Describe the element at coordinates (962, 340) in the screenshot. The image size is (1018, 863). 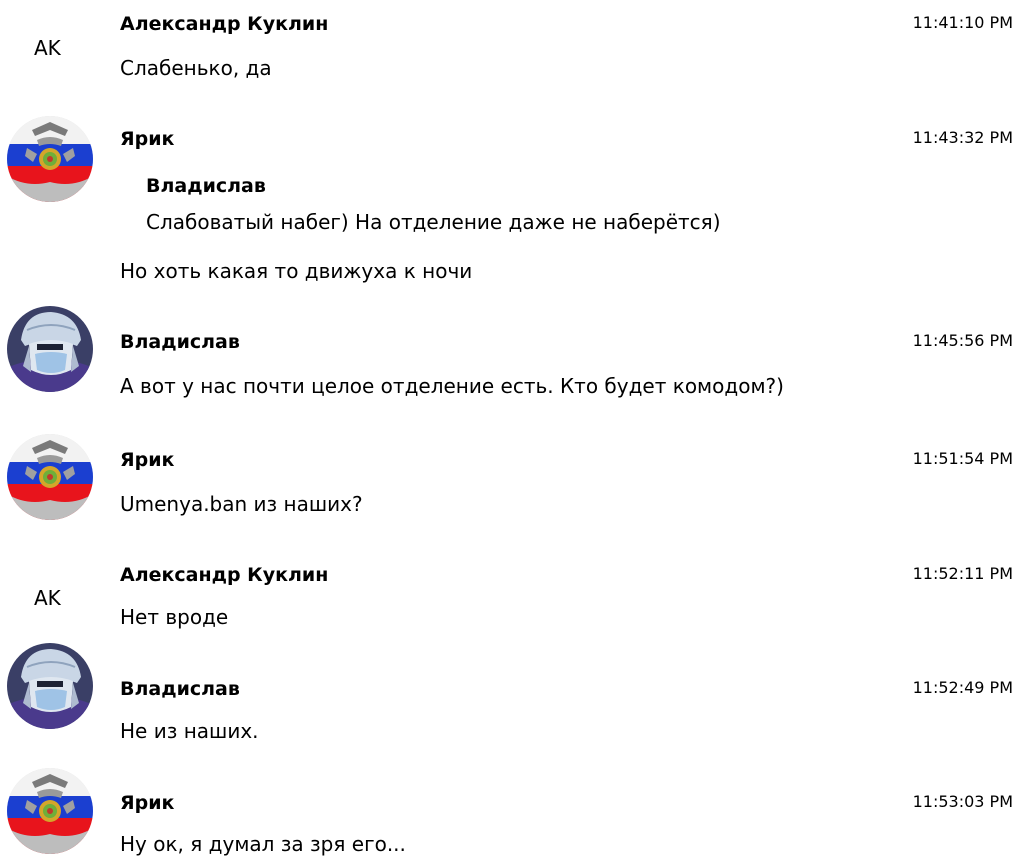
I see `message-timestamp: 11:45:56 PM` at that location.